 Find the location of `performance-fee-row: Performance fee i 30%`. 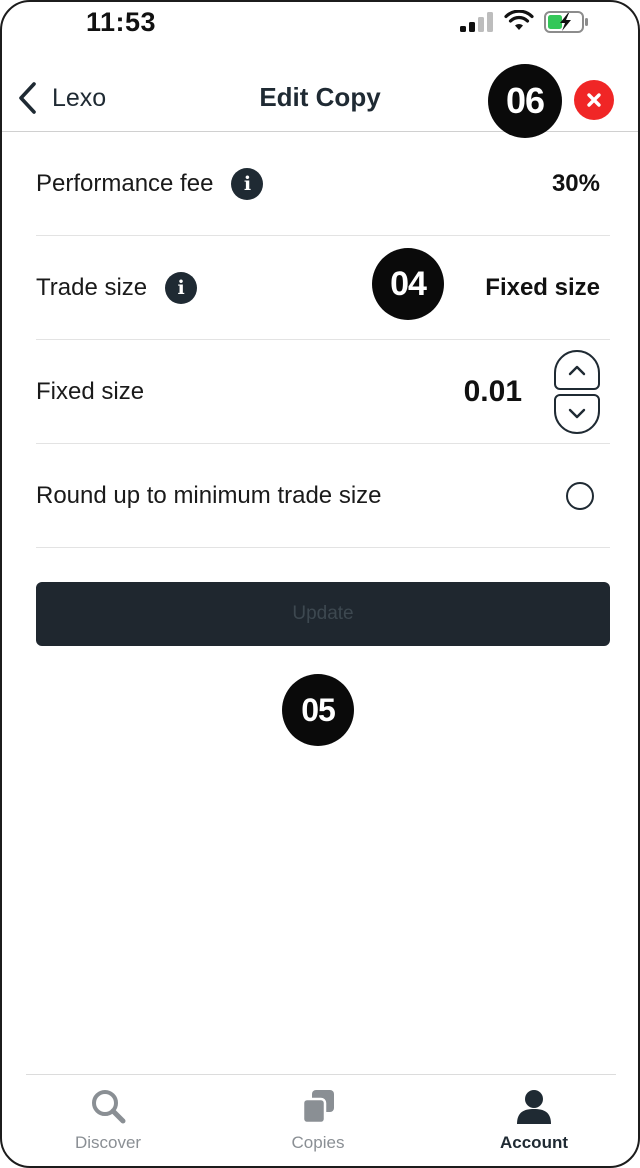

performance-fee-row: Performance fee i 30% is located at coordinates (323, 184).